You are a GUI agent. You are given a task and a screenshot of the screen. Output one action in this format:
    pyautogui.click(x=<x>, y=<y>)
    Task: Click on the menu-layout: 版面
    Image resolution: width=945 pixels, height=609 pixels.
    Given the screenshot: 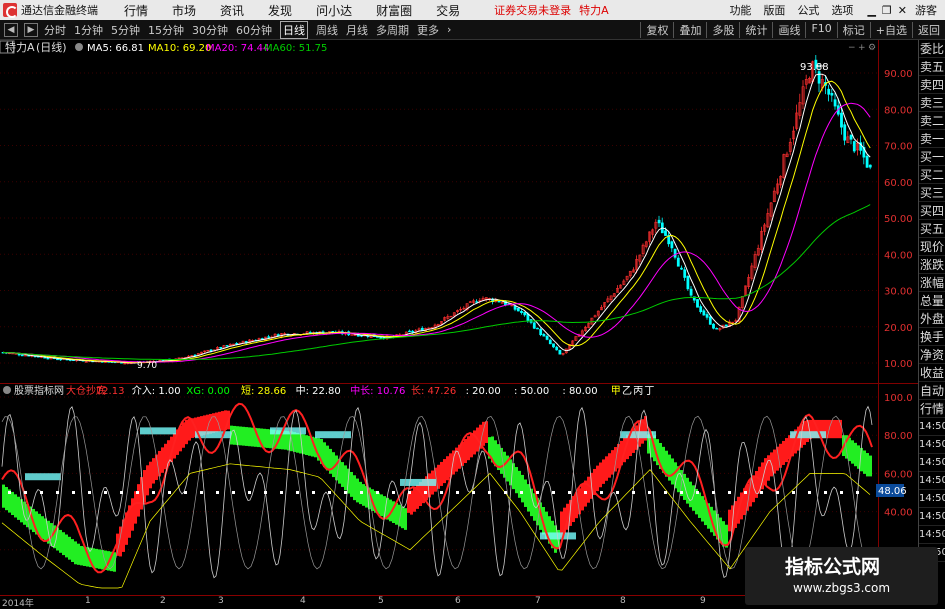 What is the action you would take?
    pyautogui.click(x=774, y=10)
    